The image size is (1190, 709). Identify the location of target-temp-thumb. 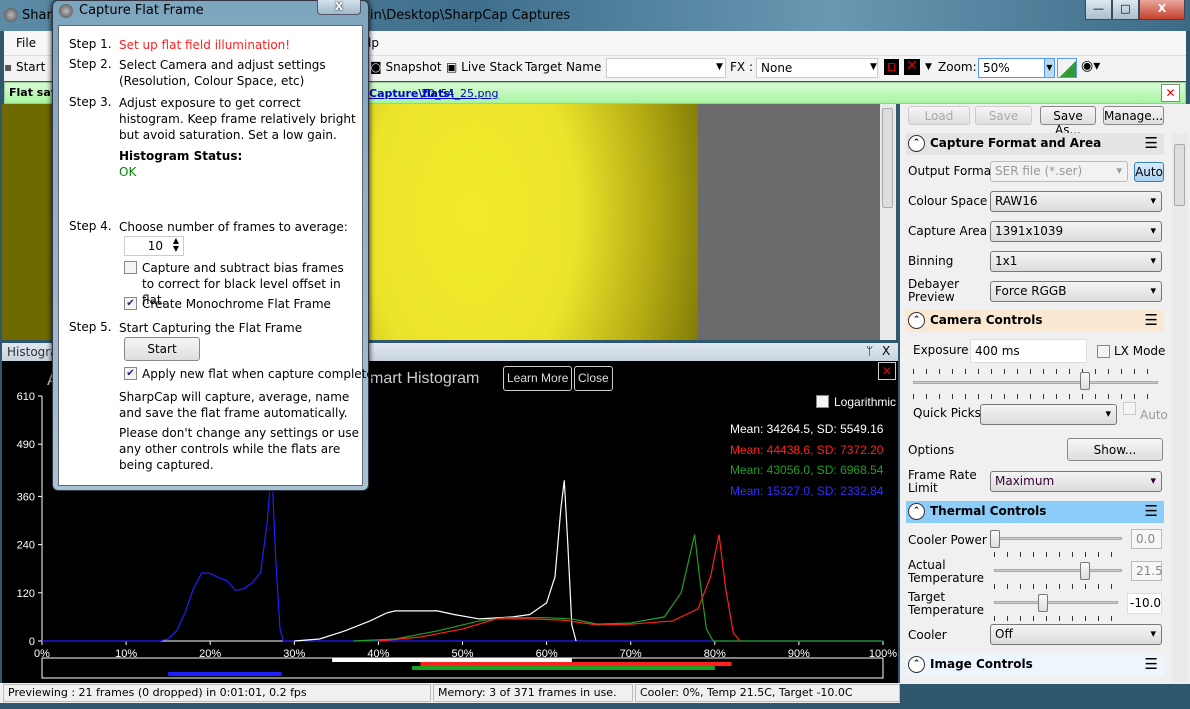
(1043, 603).